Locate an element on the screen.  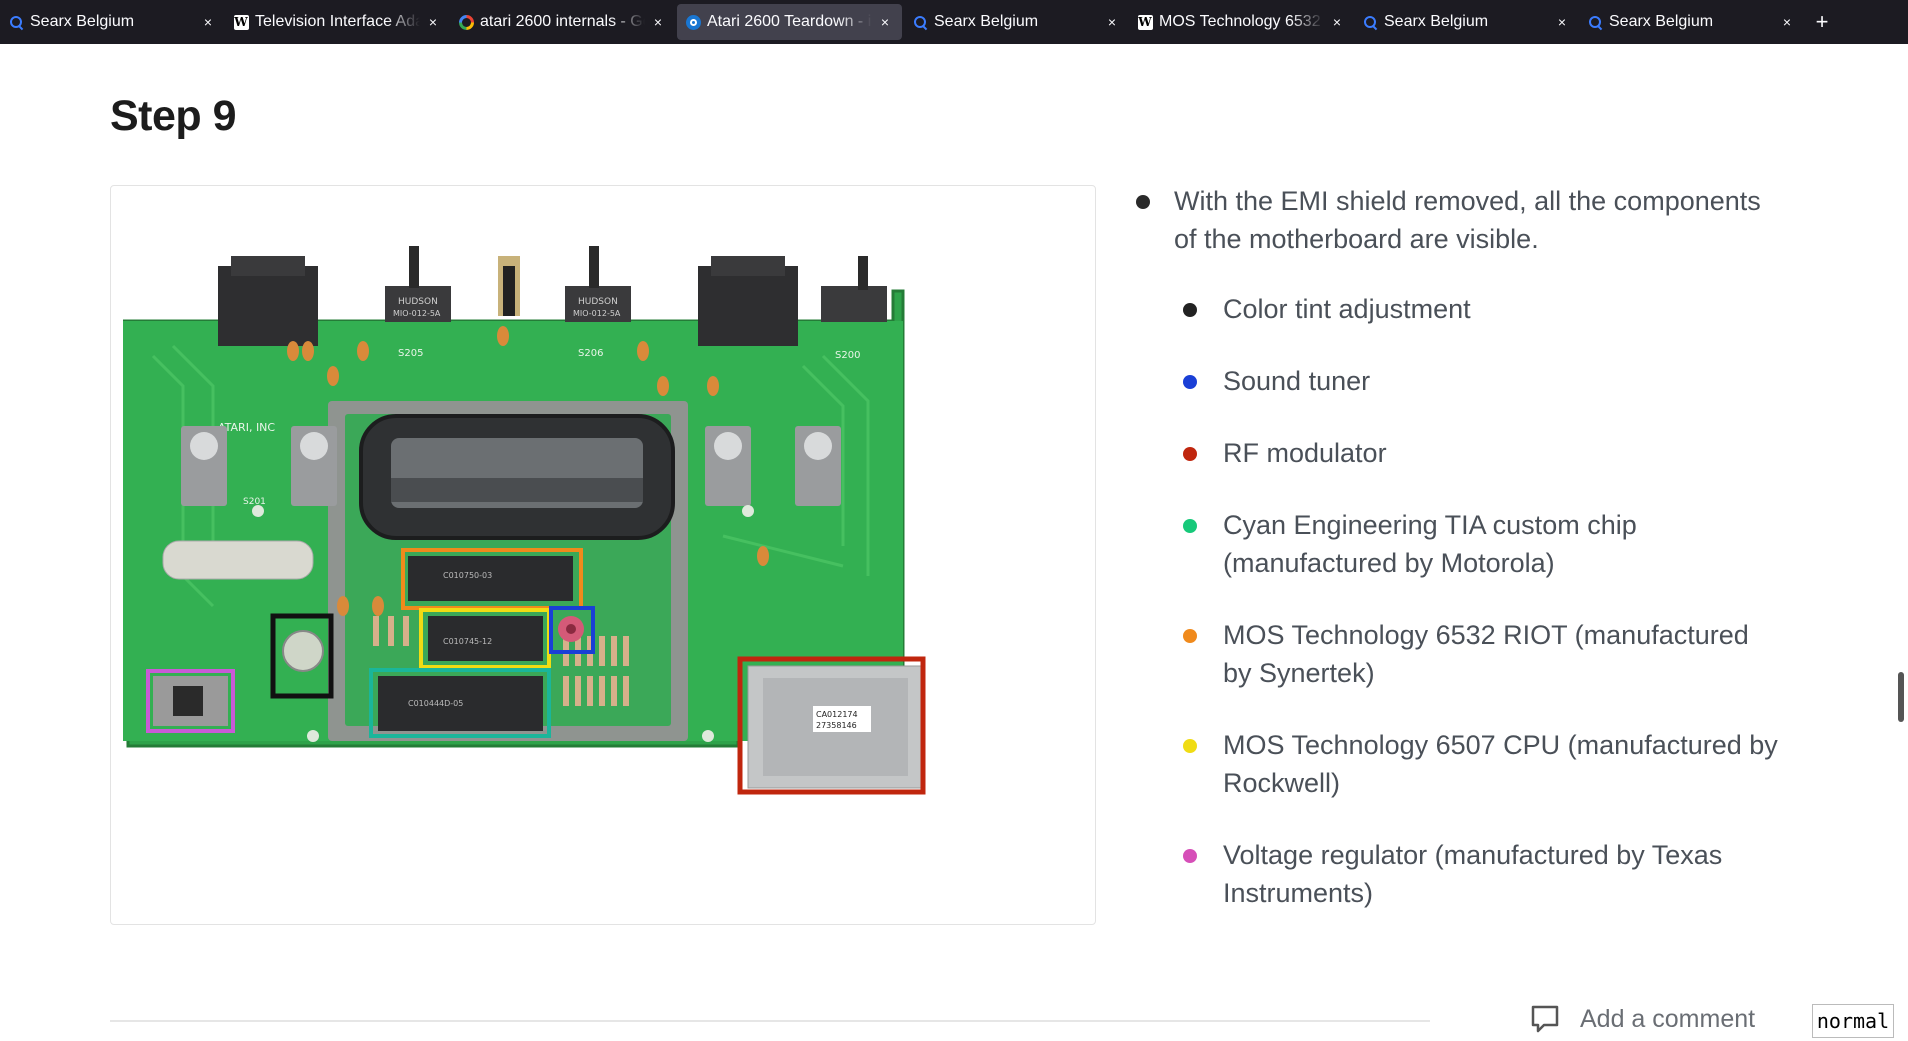
component-list-item: Sound tuner is located at coordinates (1455, 381).